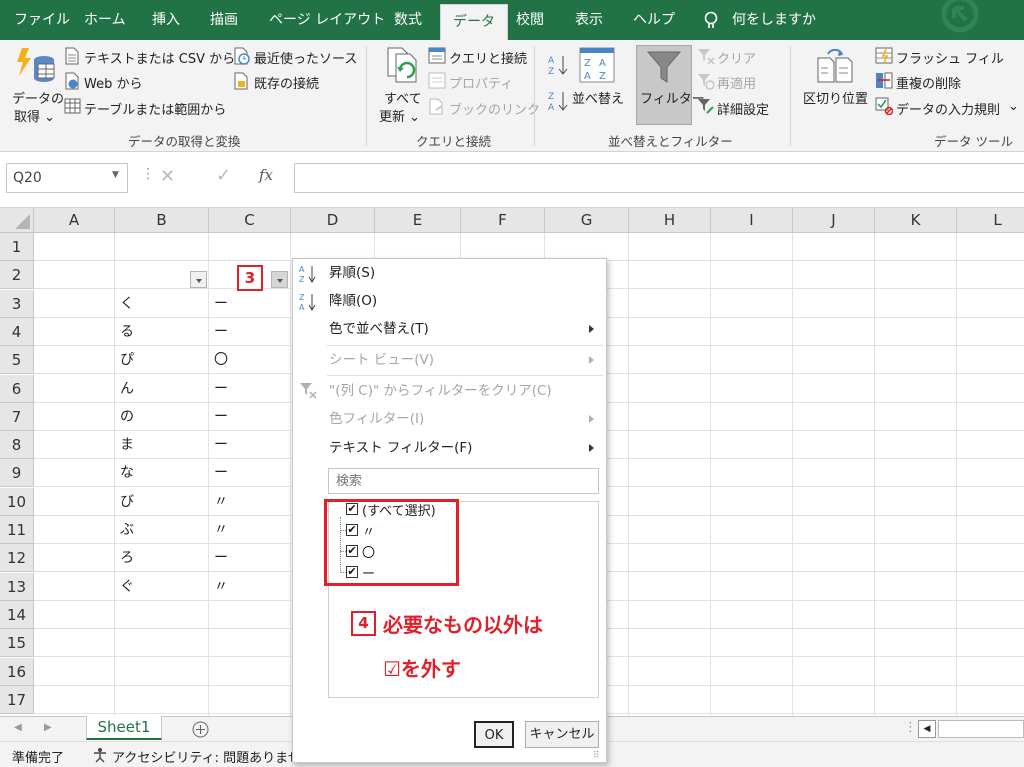  What do you see at coordinates (463, 481) in the screenshot?
I see `filter-search-input` at bounding box center [463, 481].